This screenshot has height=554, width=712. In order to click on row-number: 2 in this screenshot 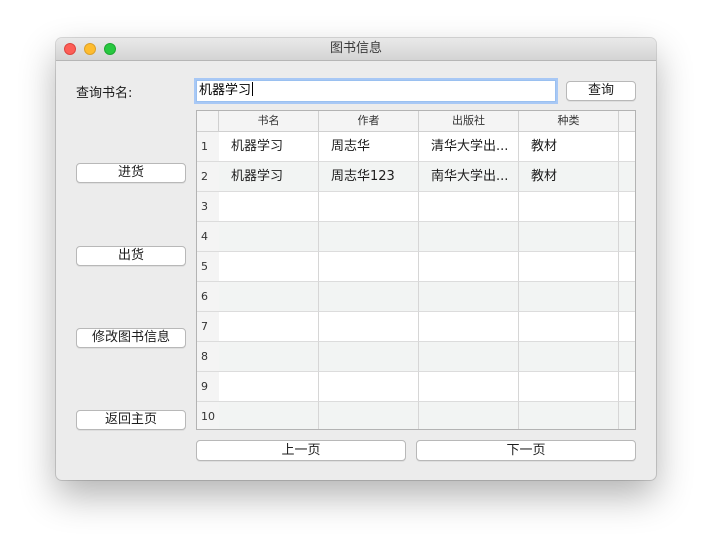, I will do `click(208, 177)`.